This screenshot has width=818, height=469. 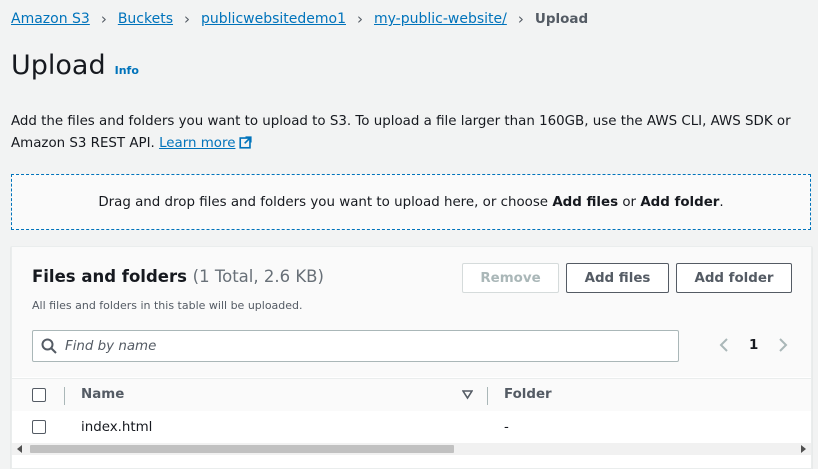 I want to click on pagination: 1, so click(x=753, y=345).